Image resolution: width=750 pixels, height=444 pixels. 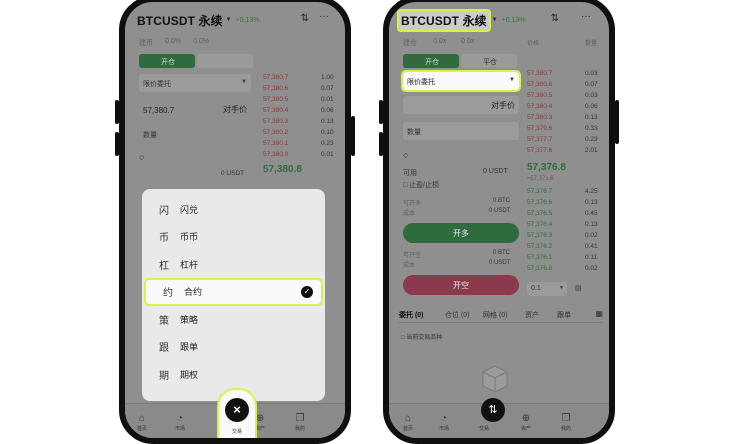 What do you see at coordinates (526, 422) in the screenshot?
I see `tab-assets: ⊕ 资产` at bounding box center [526, 422].